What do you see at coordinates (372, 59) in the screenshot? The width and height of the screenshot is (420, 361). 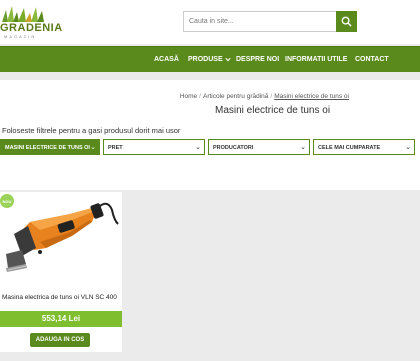 I see `nav-item-contact: CONTACT` at bounding box center [372, 59].